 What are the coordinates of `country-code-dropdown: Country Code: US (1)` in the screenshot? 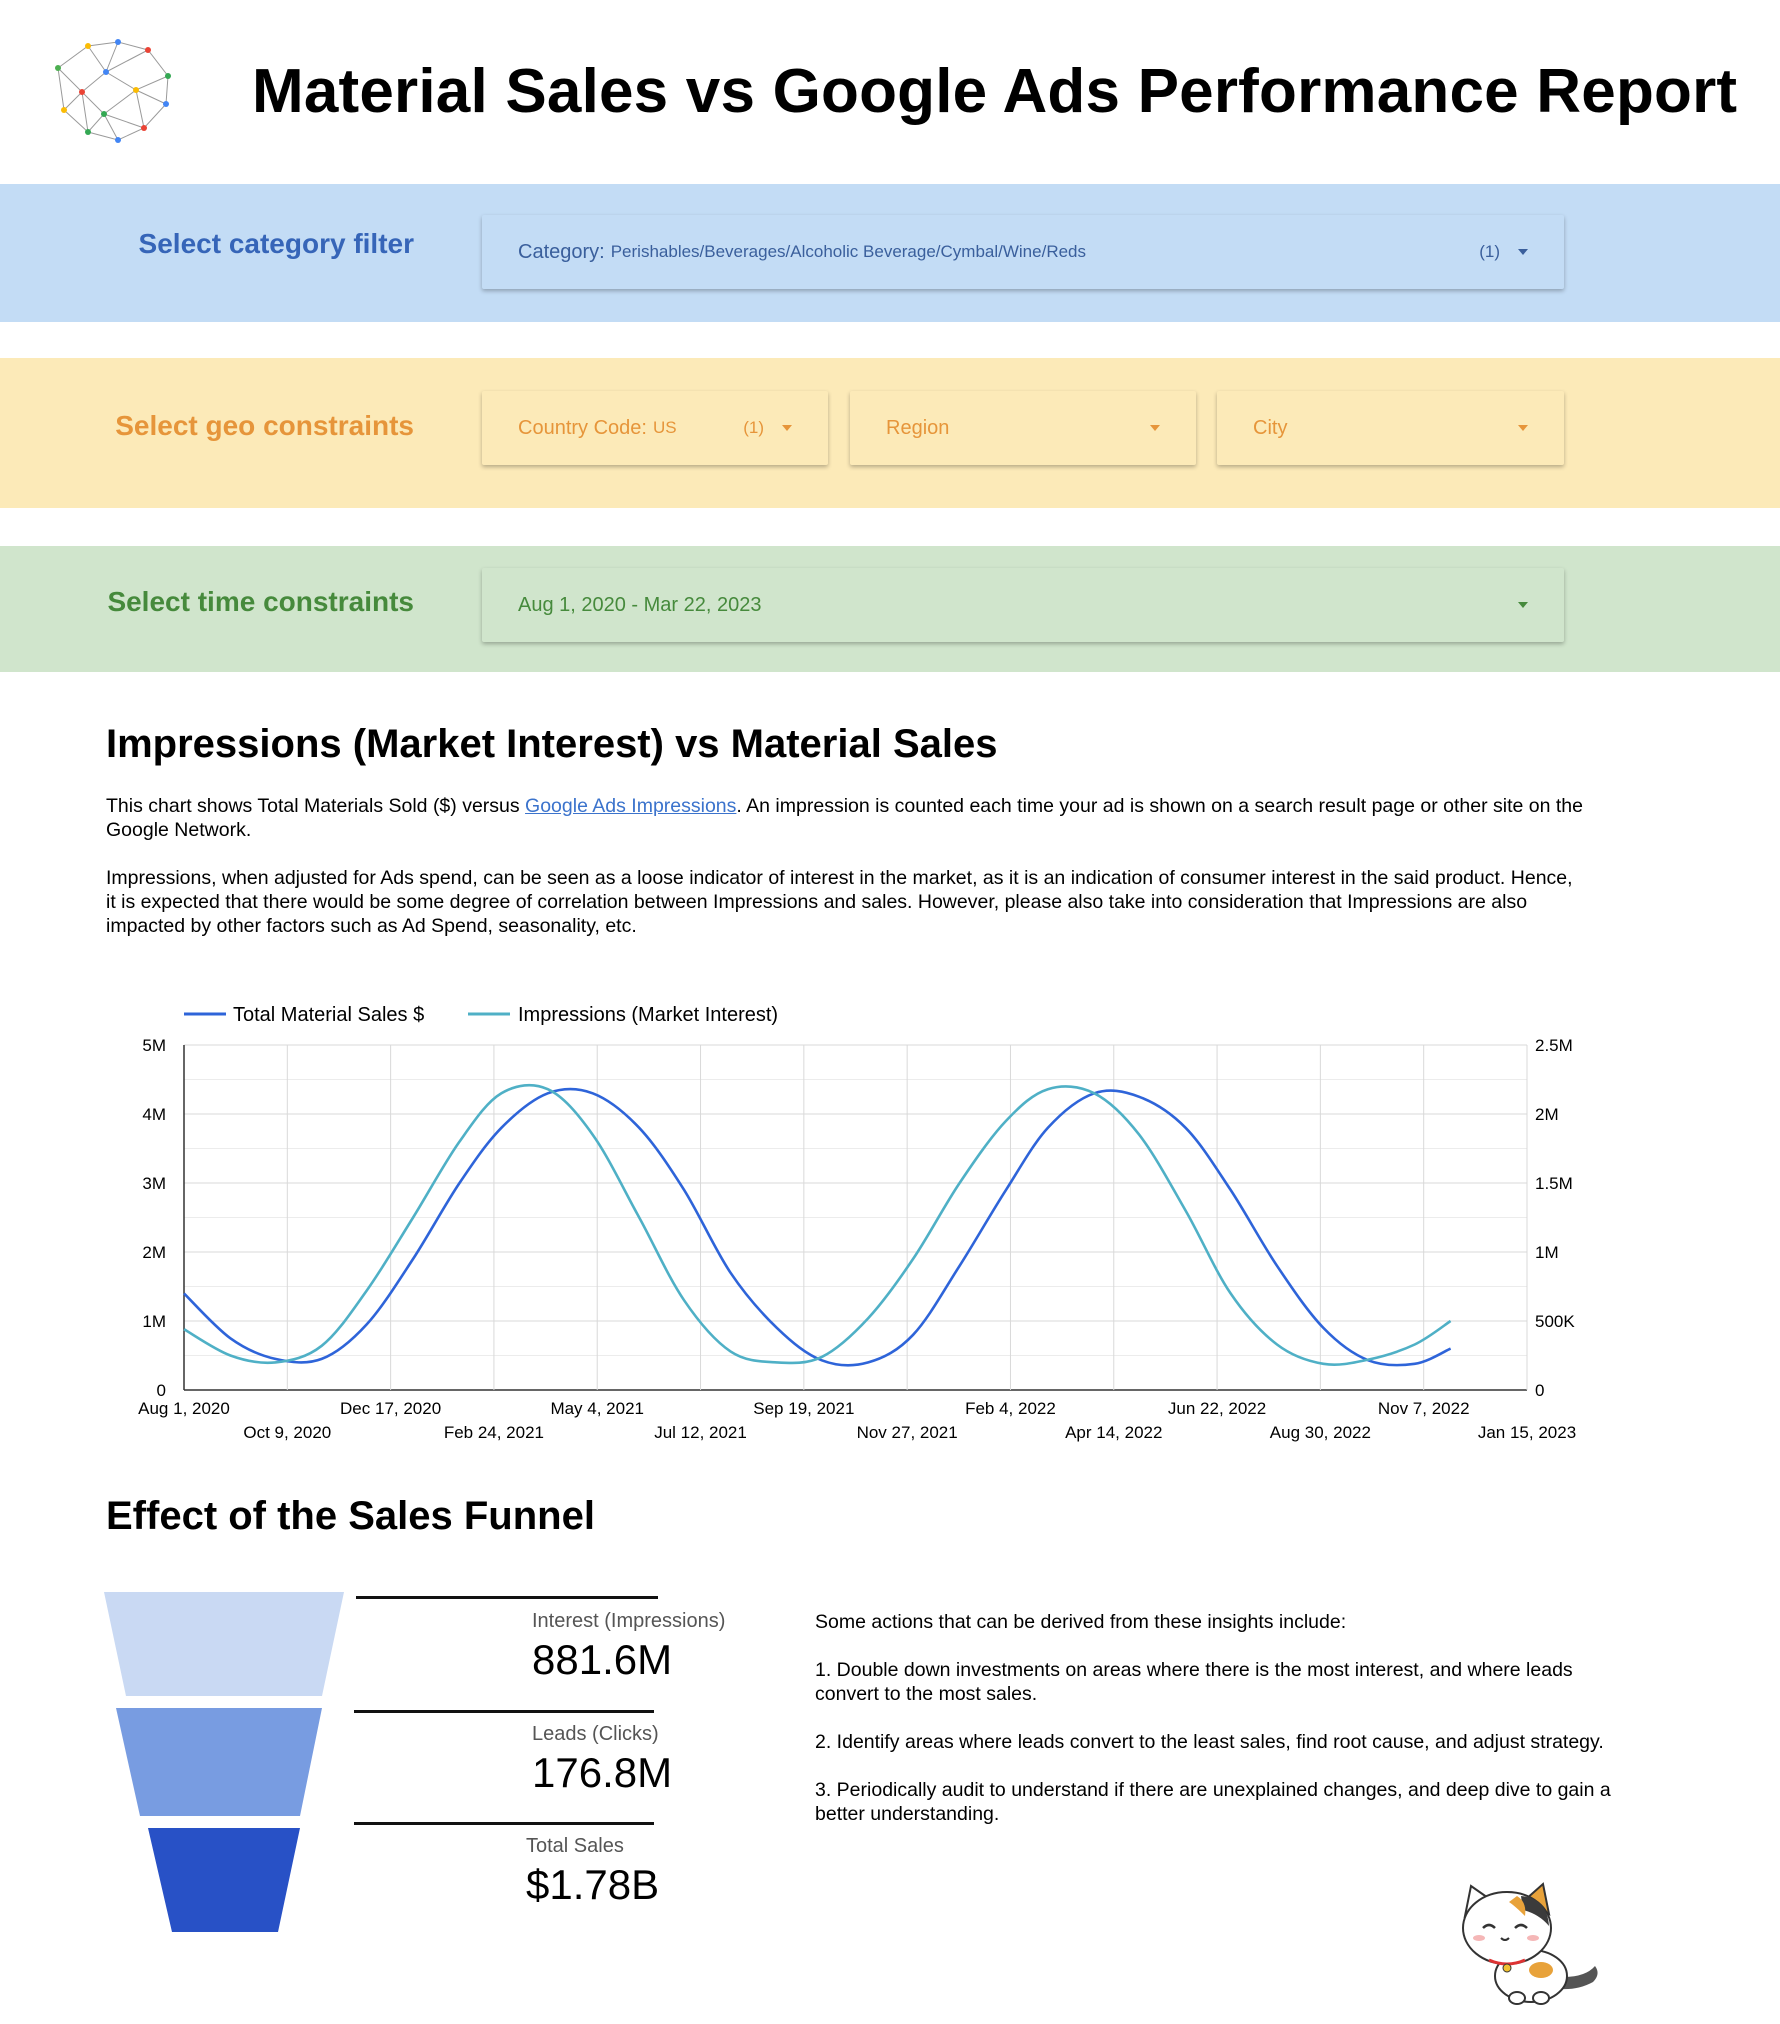 It's located at (655, 428).